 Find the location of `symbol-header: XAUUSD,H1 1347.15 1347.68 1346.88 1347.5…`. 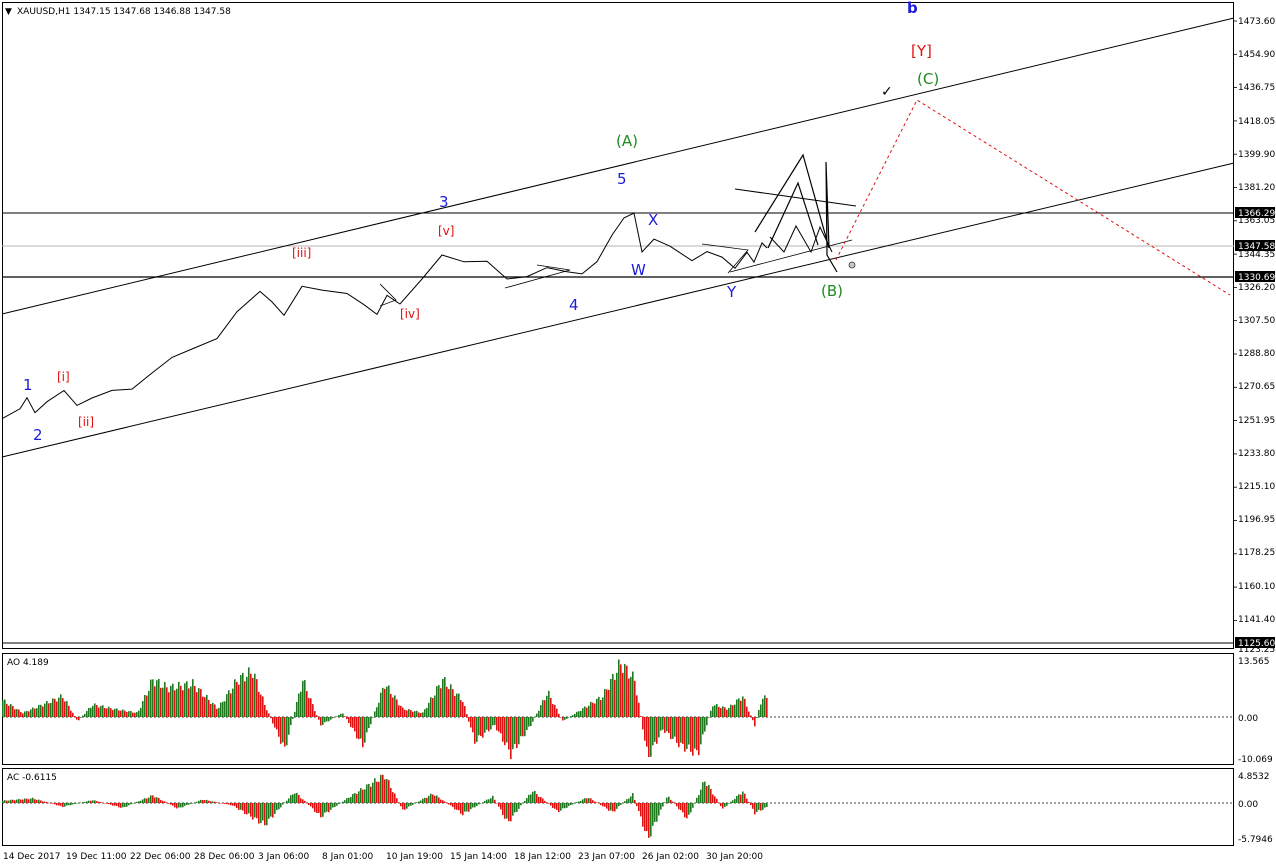

symbol-header: XAUUSD,H1 1347.15 1347.68 1346.88 1347.5… is located at coordinates (124, 12).